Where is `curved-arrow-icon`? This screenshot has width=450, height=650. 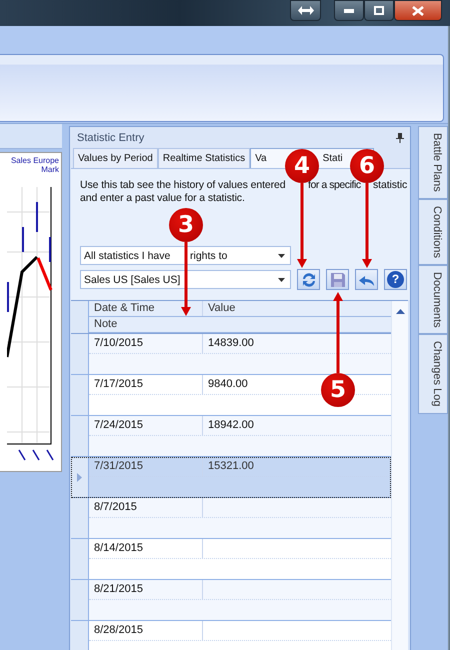 curved-arrow-icon is located at coordinates (366, 280).